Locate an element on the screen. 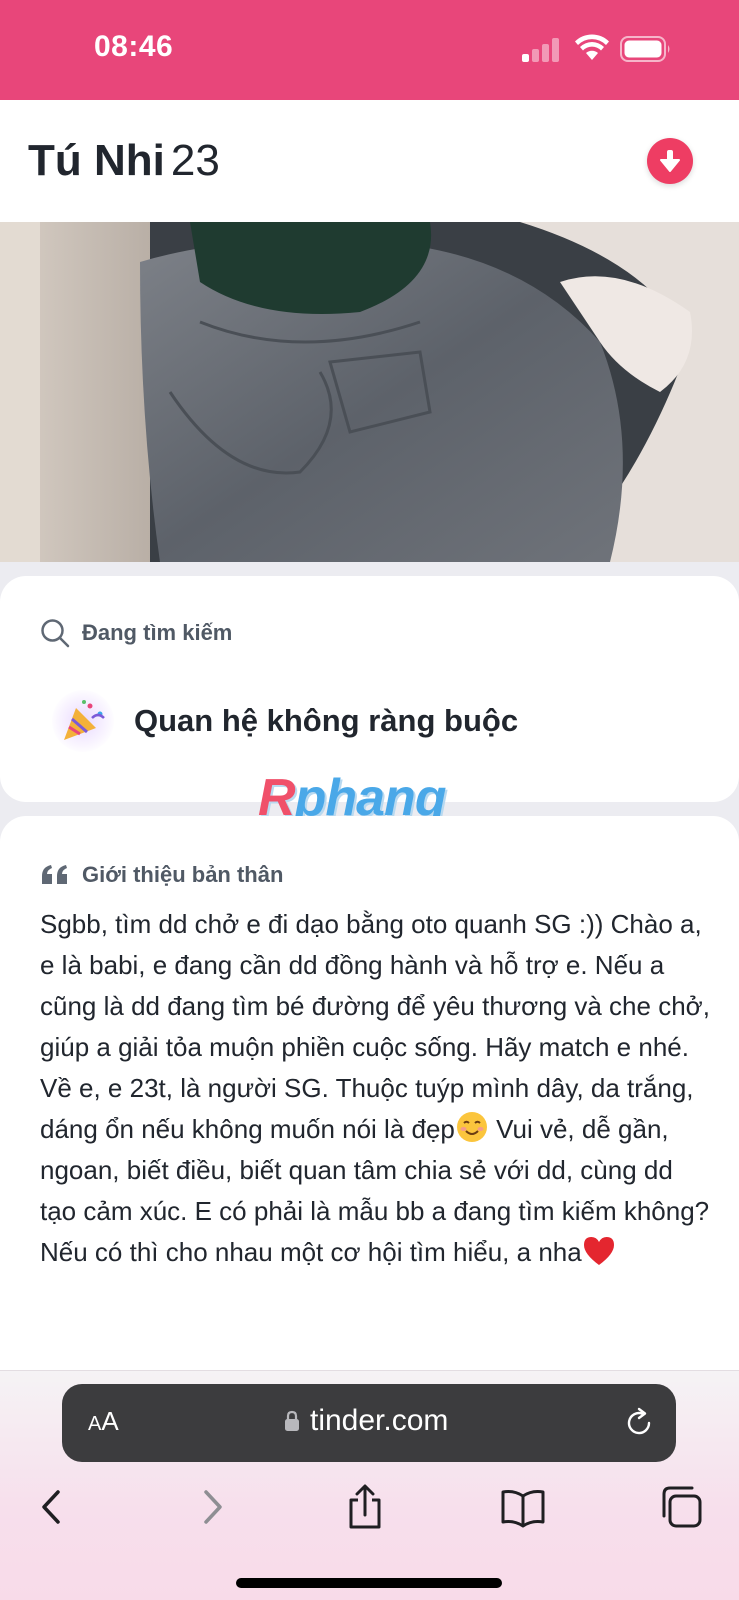 The image size is (739, 1600). quote-icon is located at coordinates (54, 874).